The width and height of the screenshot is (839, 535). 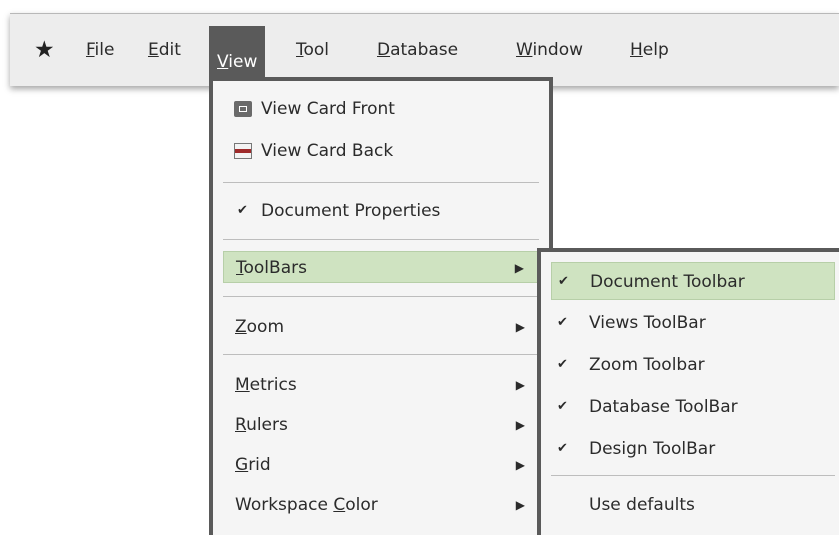 I want to click on star-icon: ★, so click(x=44, y=50).